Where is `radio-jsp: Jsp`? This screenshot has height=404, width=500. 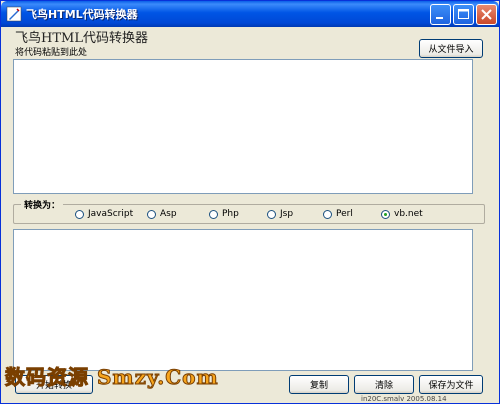 radio-jsp: Jsp is located at coordinates (280, 214).